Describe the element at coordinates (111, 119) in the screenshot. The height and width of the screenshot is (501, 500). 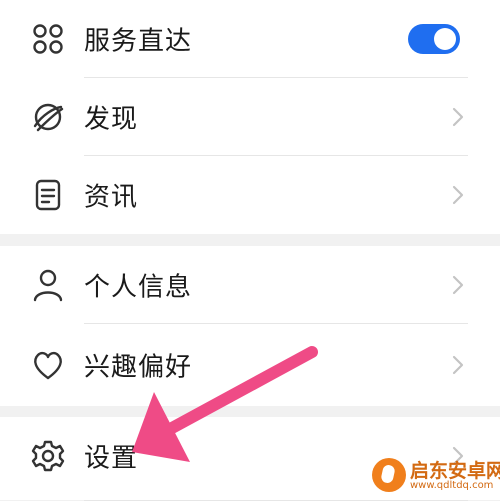
I see `menu-row-label: 发现` at that location.